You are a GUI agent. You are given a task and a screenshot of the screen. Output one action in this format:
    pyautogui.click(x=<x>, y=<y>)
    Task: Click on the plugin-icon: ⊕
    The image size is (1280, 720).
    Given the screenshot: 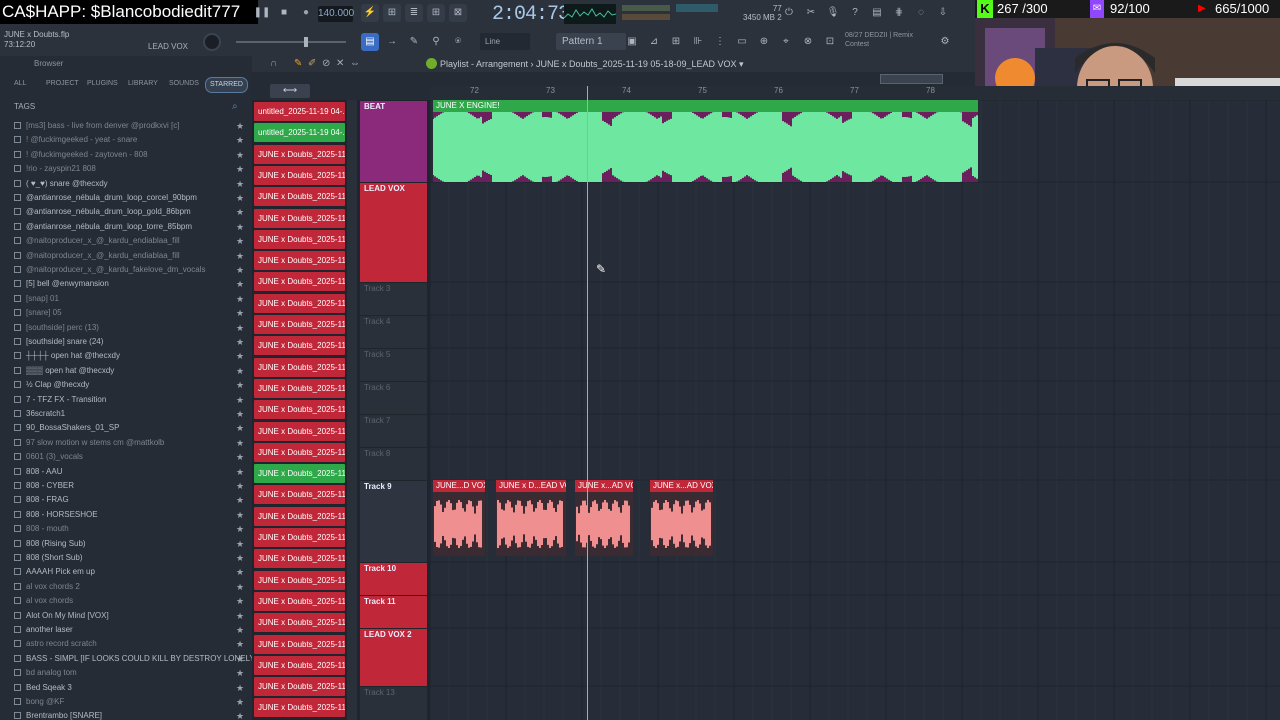 What is the action you would take?
    pyautogui.click(x=764, y=42)
    